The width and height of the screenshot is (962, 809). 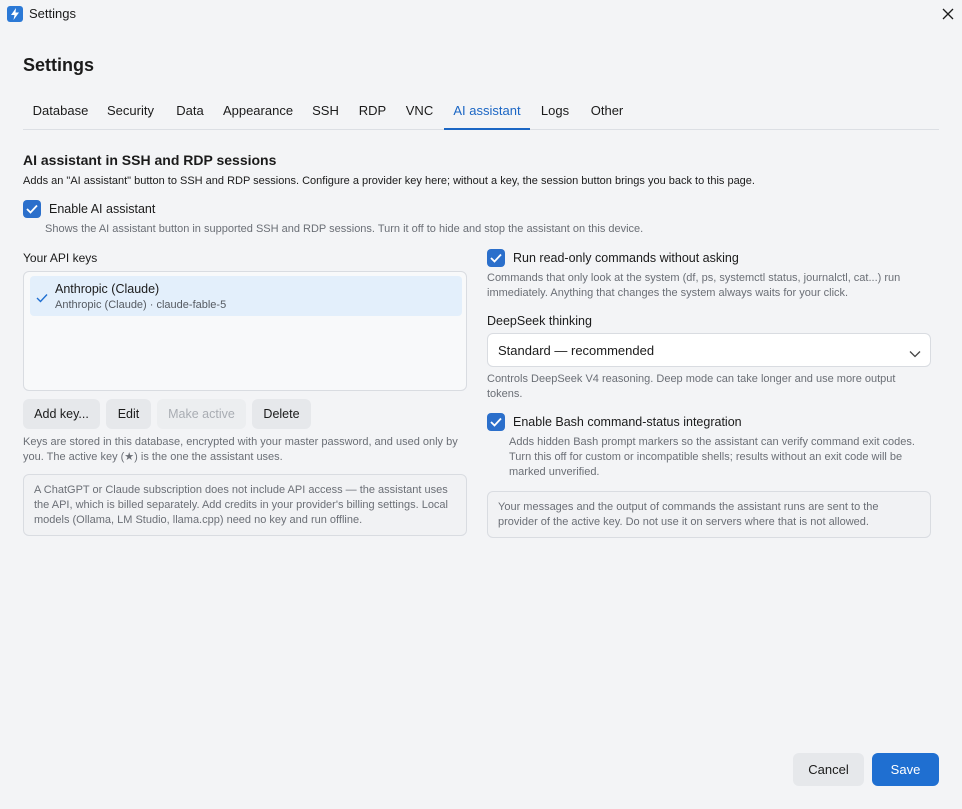 I want to click on close-icon, so click(x=948, y=14).